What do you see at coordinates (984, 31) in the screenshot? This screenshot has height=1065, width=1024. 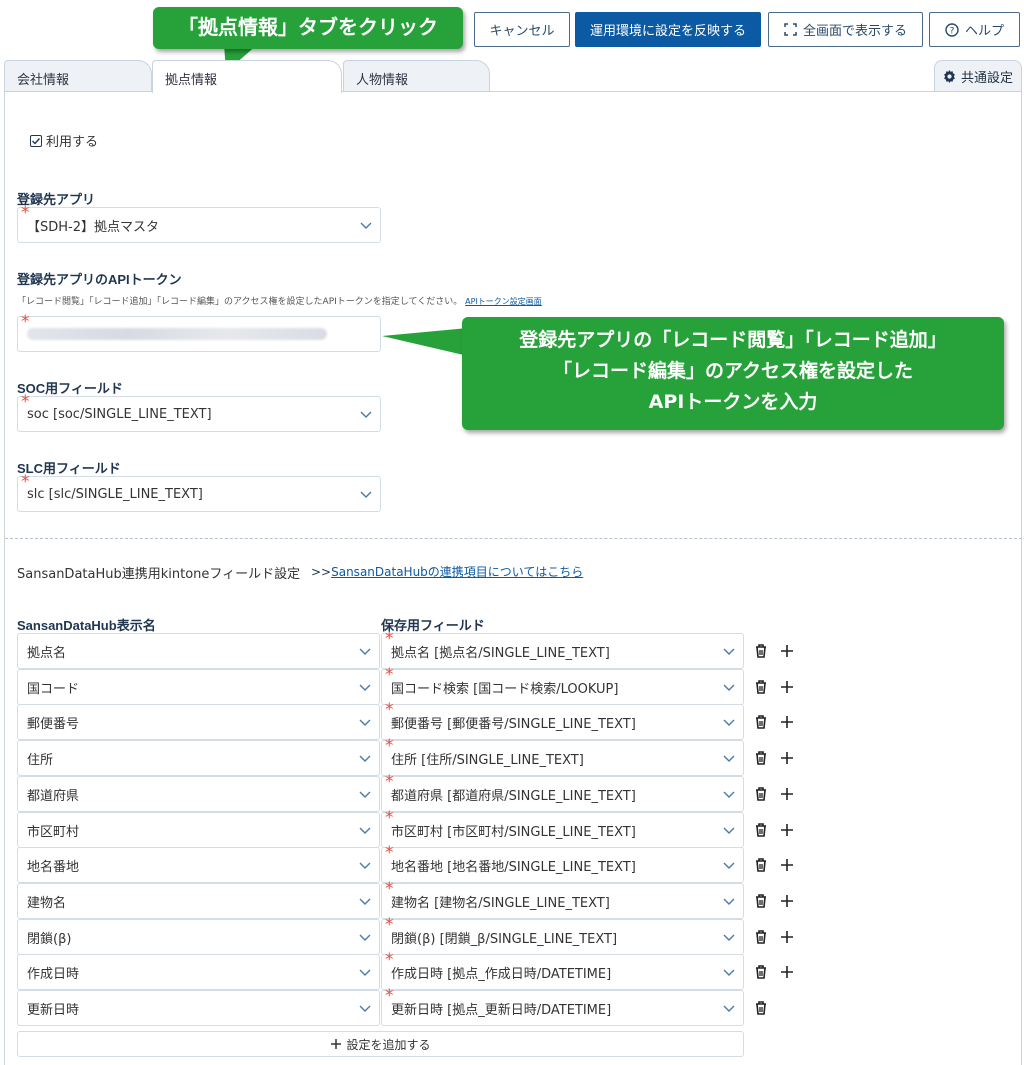 I see `help-label: ヘルプ` at bounding box center [984, 31].